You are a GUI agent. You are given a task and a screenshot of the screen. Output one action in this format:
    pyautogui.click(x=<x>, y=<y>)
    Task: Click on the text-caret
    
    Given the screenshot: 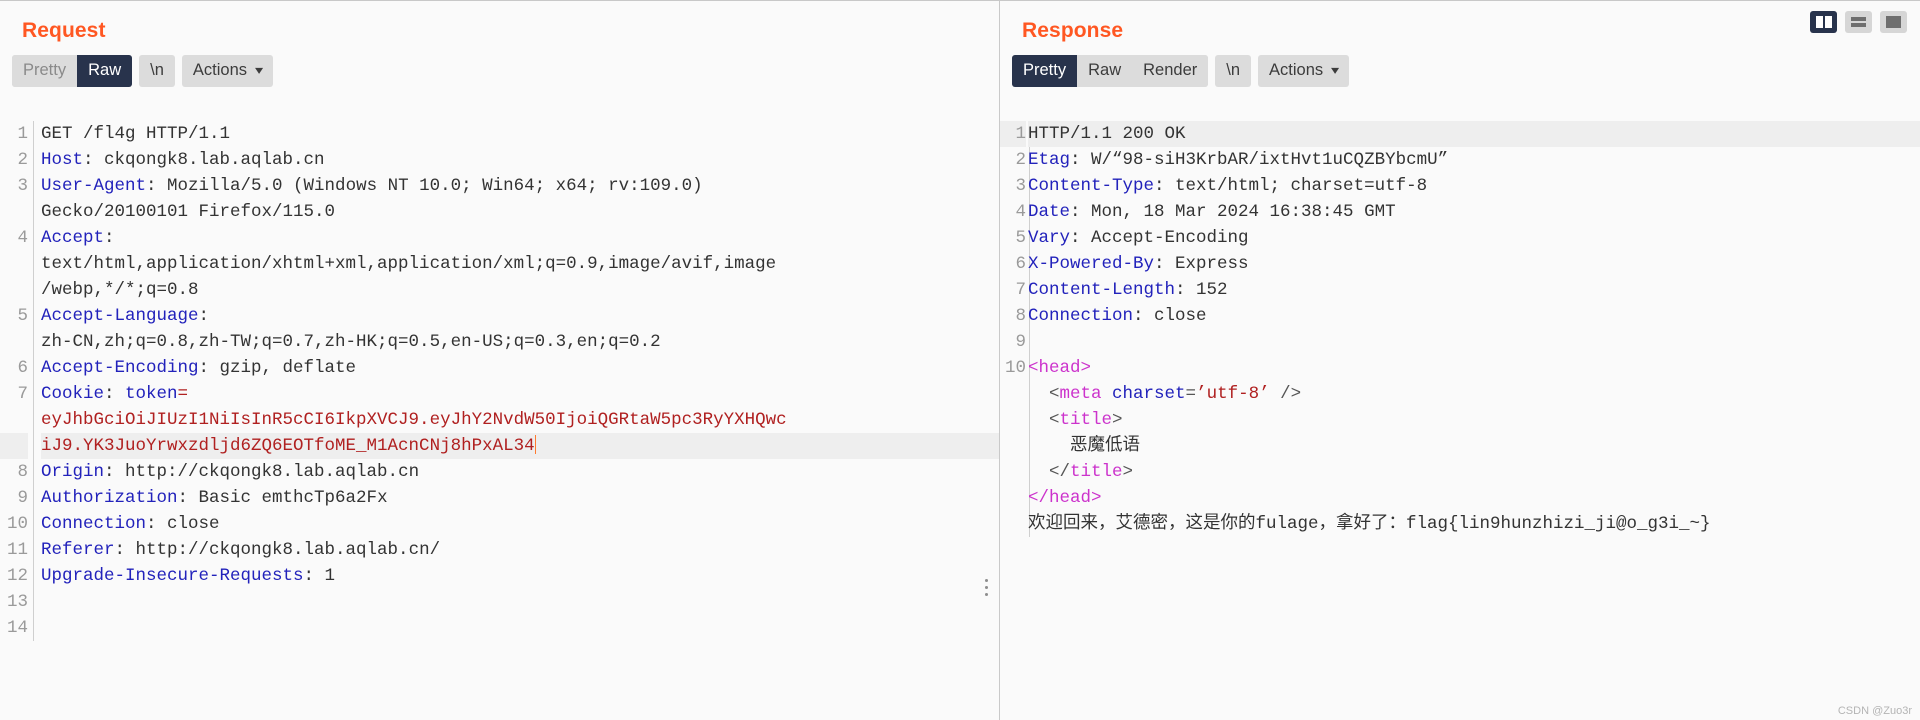 What is the action you would take?
    pyautogui.click(x=535, y=444)
    